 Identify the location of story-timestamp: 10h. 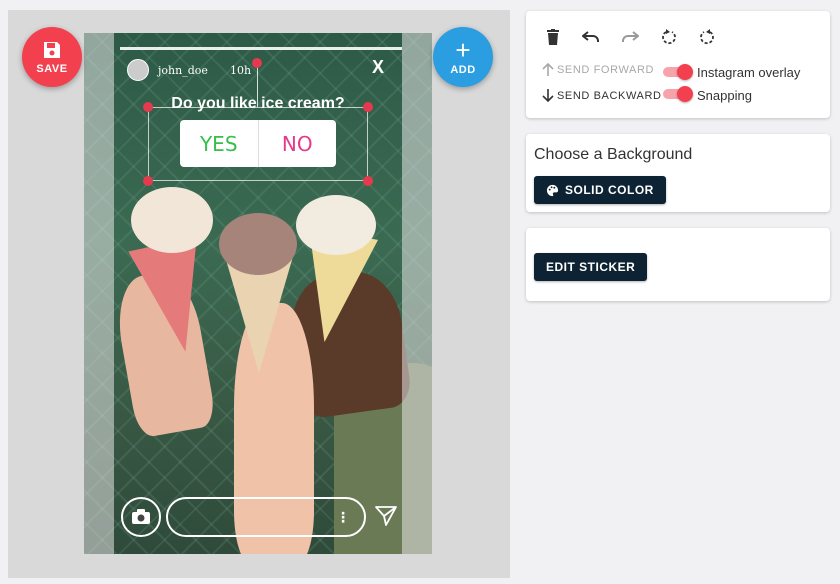
(241, 70).